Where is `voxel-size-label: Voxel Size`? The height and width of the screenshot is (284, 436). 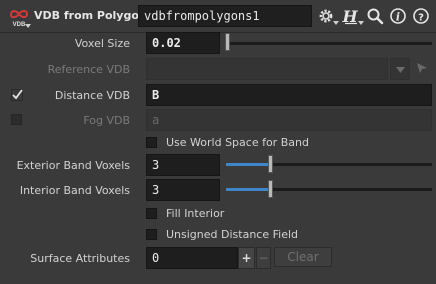 voxel-size-label: Voxel Size is located at coordinates (102, 43).